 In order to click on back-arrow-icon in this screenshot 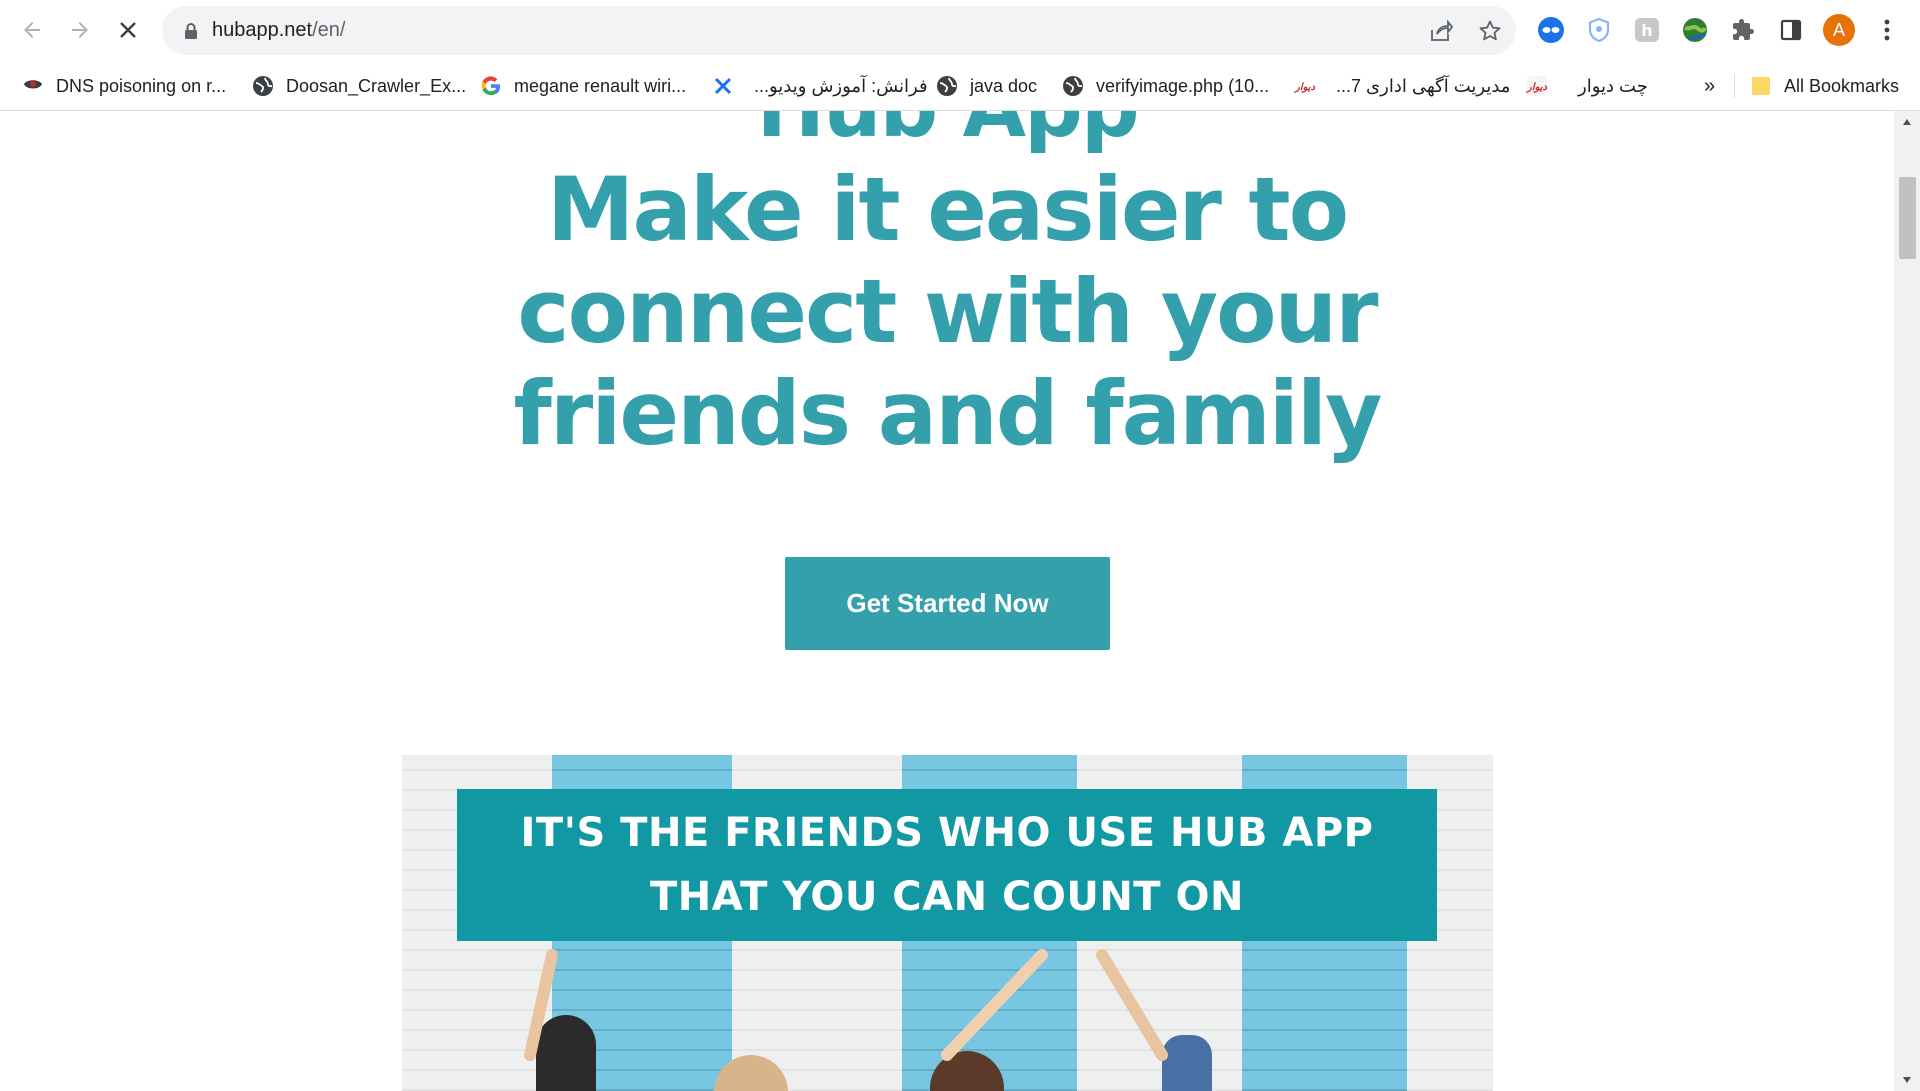, I will do `click(32, 30)`.